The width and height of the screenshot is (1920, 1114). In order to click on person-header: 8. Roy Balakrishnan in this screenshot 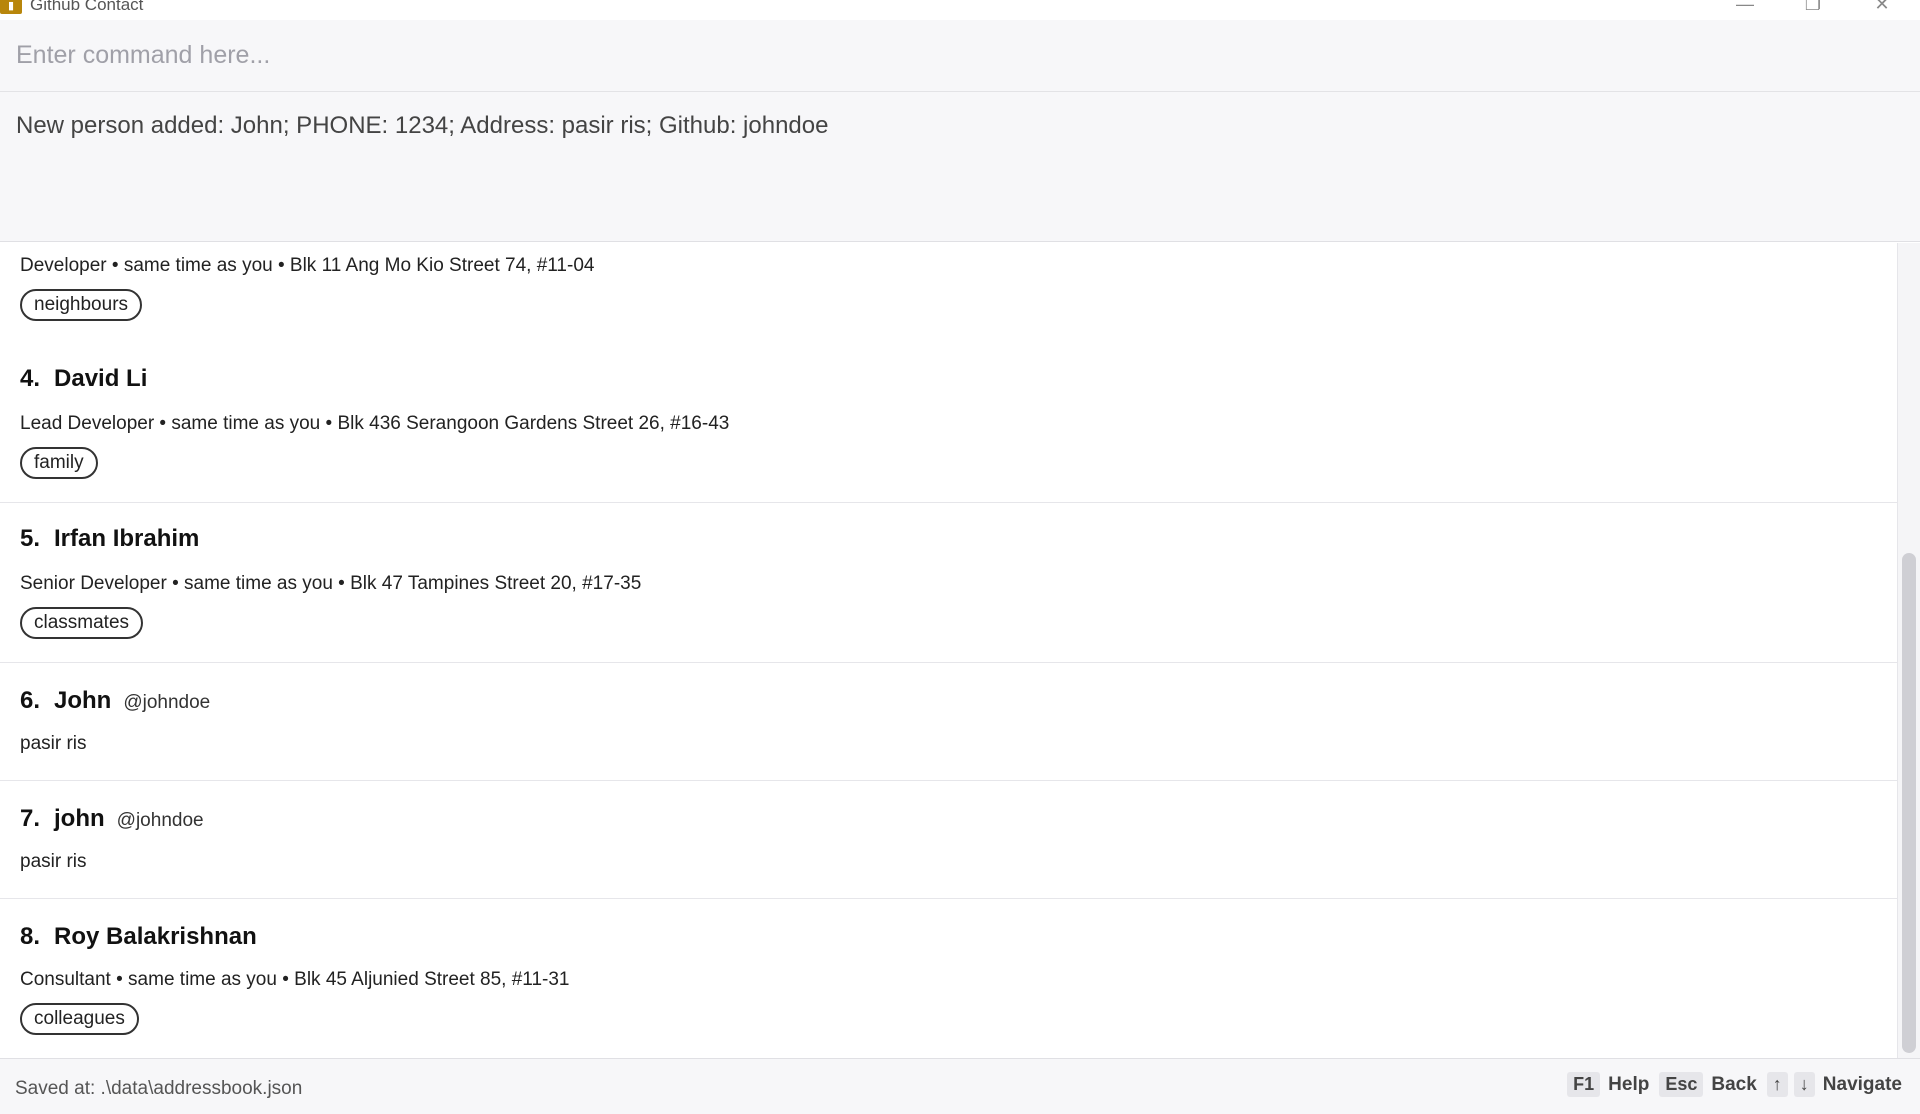, I will do `click(138, 937)`.